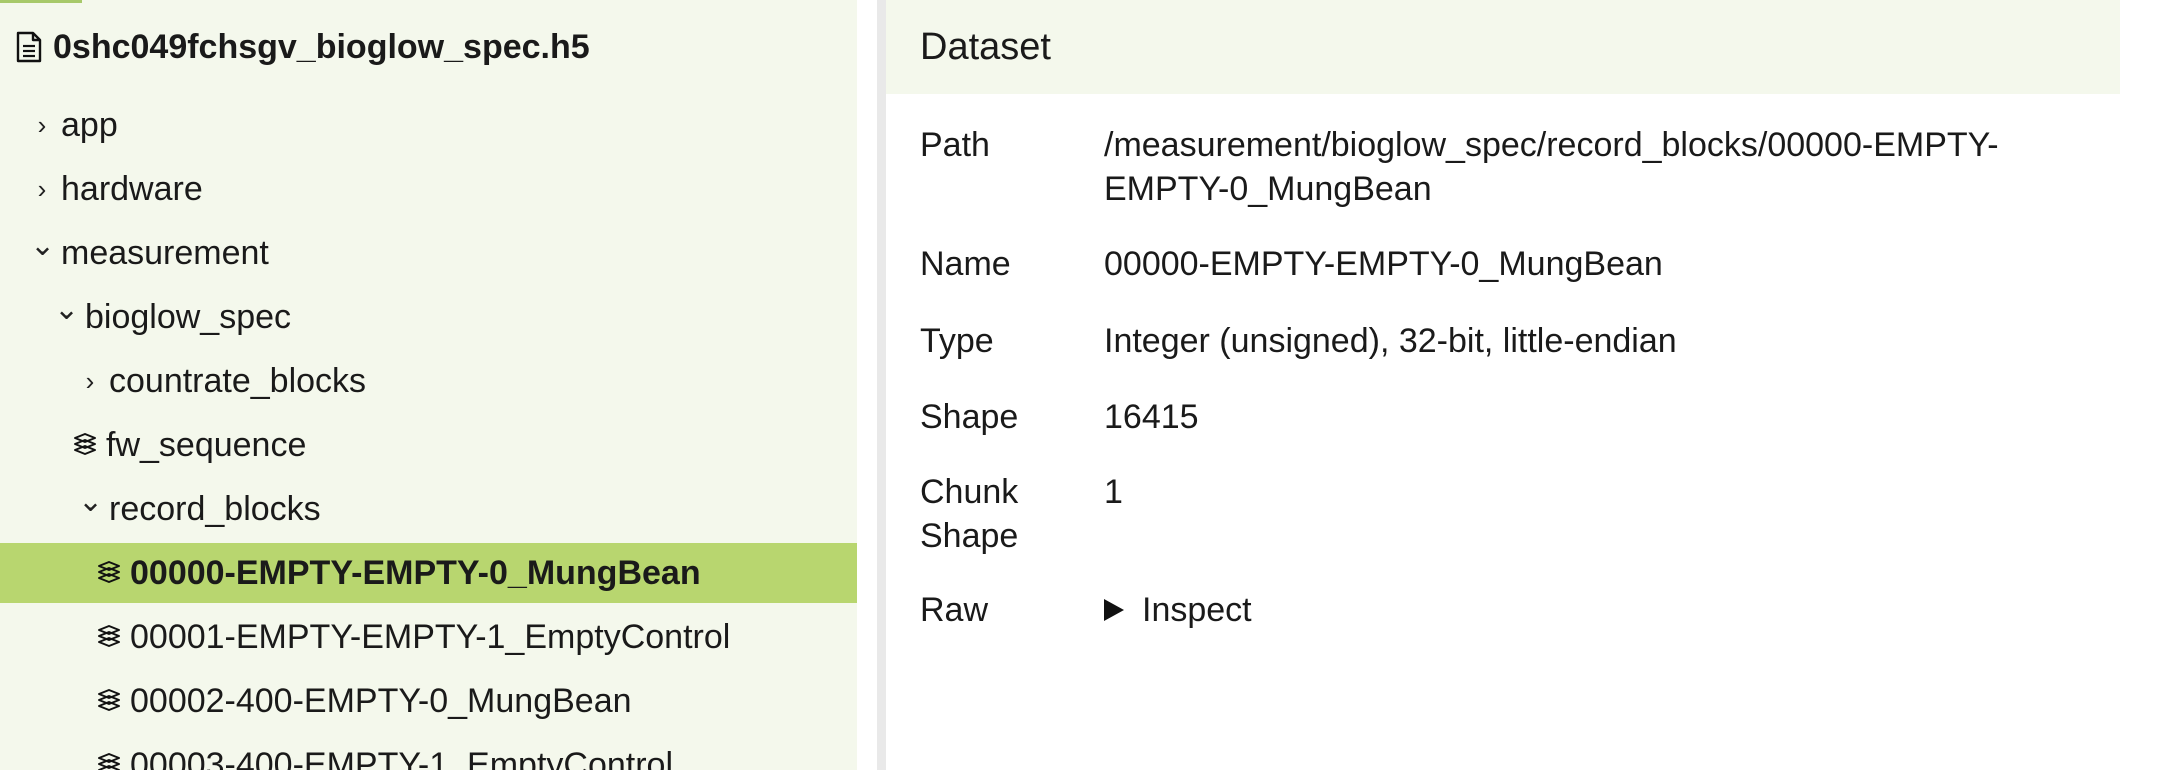  I want to click on file-root: 0shc049fchsgv_bioglow_spec.h5, so click(302, 47).